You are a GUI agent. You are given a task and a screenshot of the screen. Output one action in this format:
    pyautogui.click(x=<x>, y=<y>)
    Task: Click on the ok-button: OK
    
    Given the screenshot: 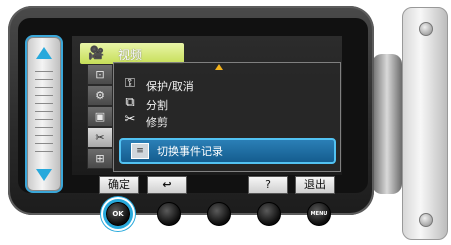 What is the action you would take?
    pyautogui.click(x=118, y=214)
    